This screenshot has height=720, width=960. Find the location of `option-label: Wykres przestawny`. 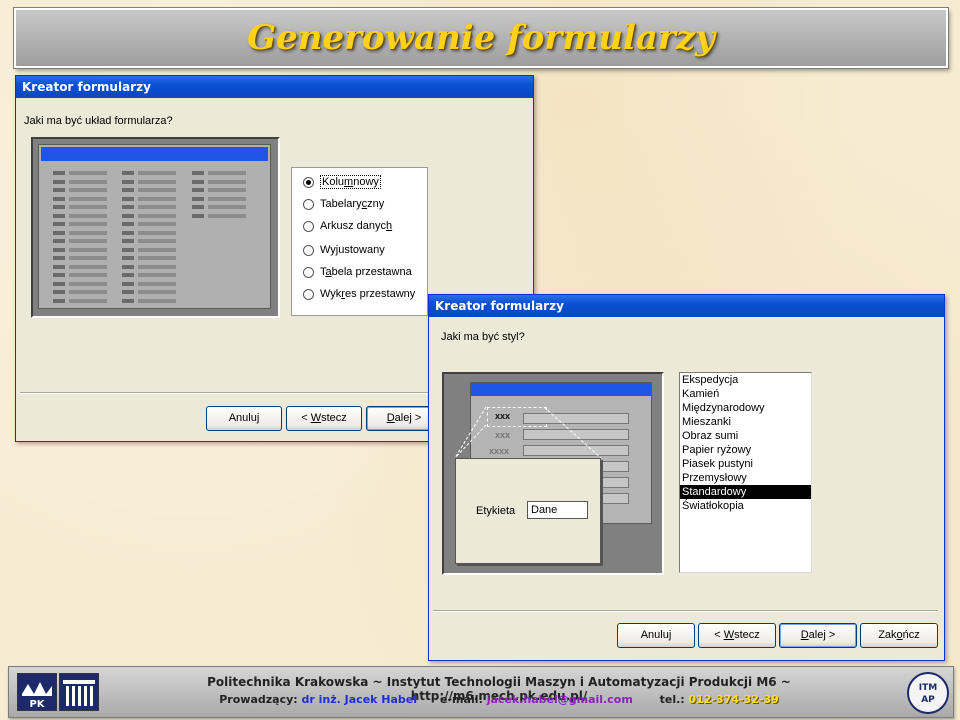

option-label: Wykres przestawny is located at coordinates (368, 294).